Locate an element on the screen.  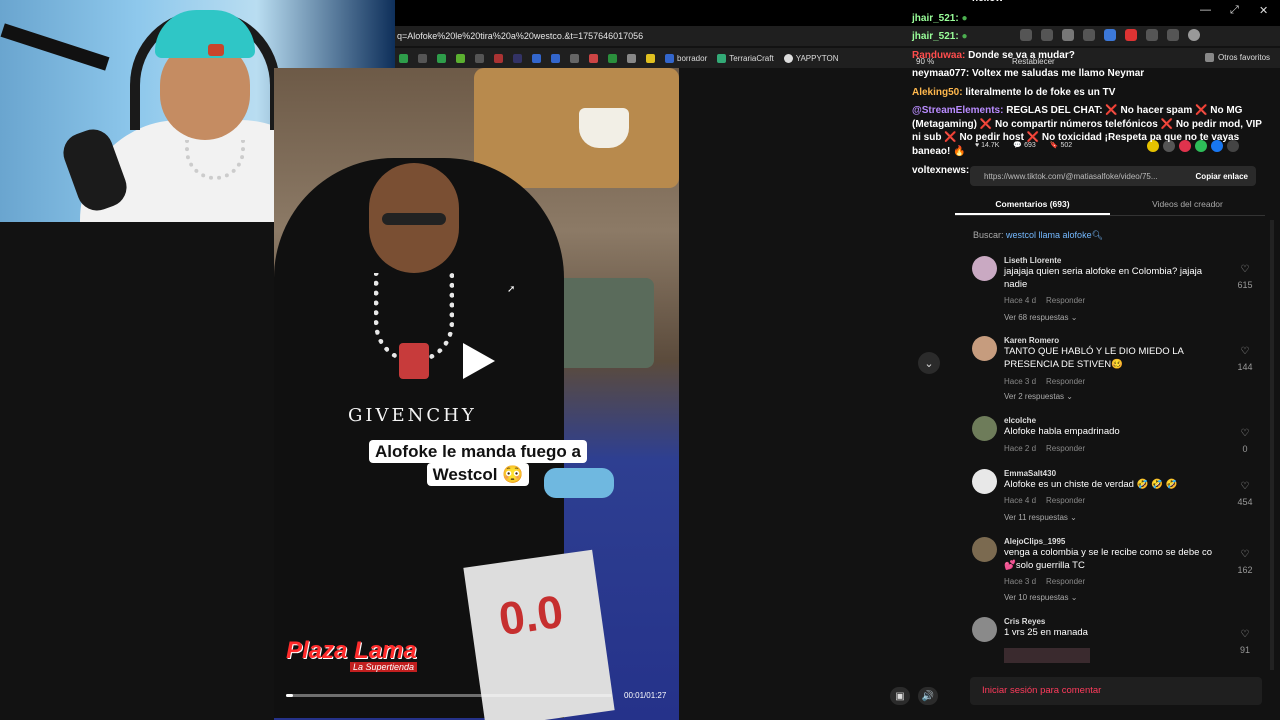
video-progress-bar is located at coordinates (449, 695).